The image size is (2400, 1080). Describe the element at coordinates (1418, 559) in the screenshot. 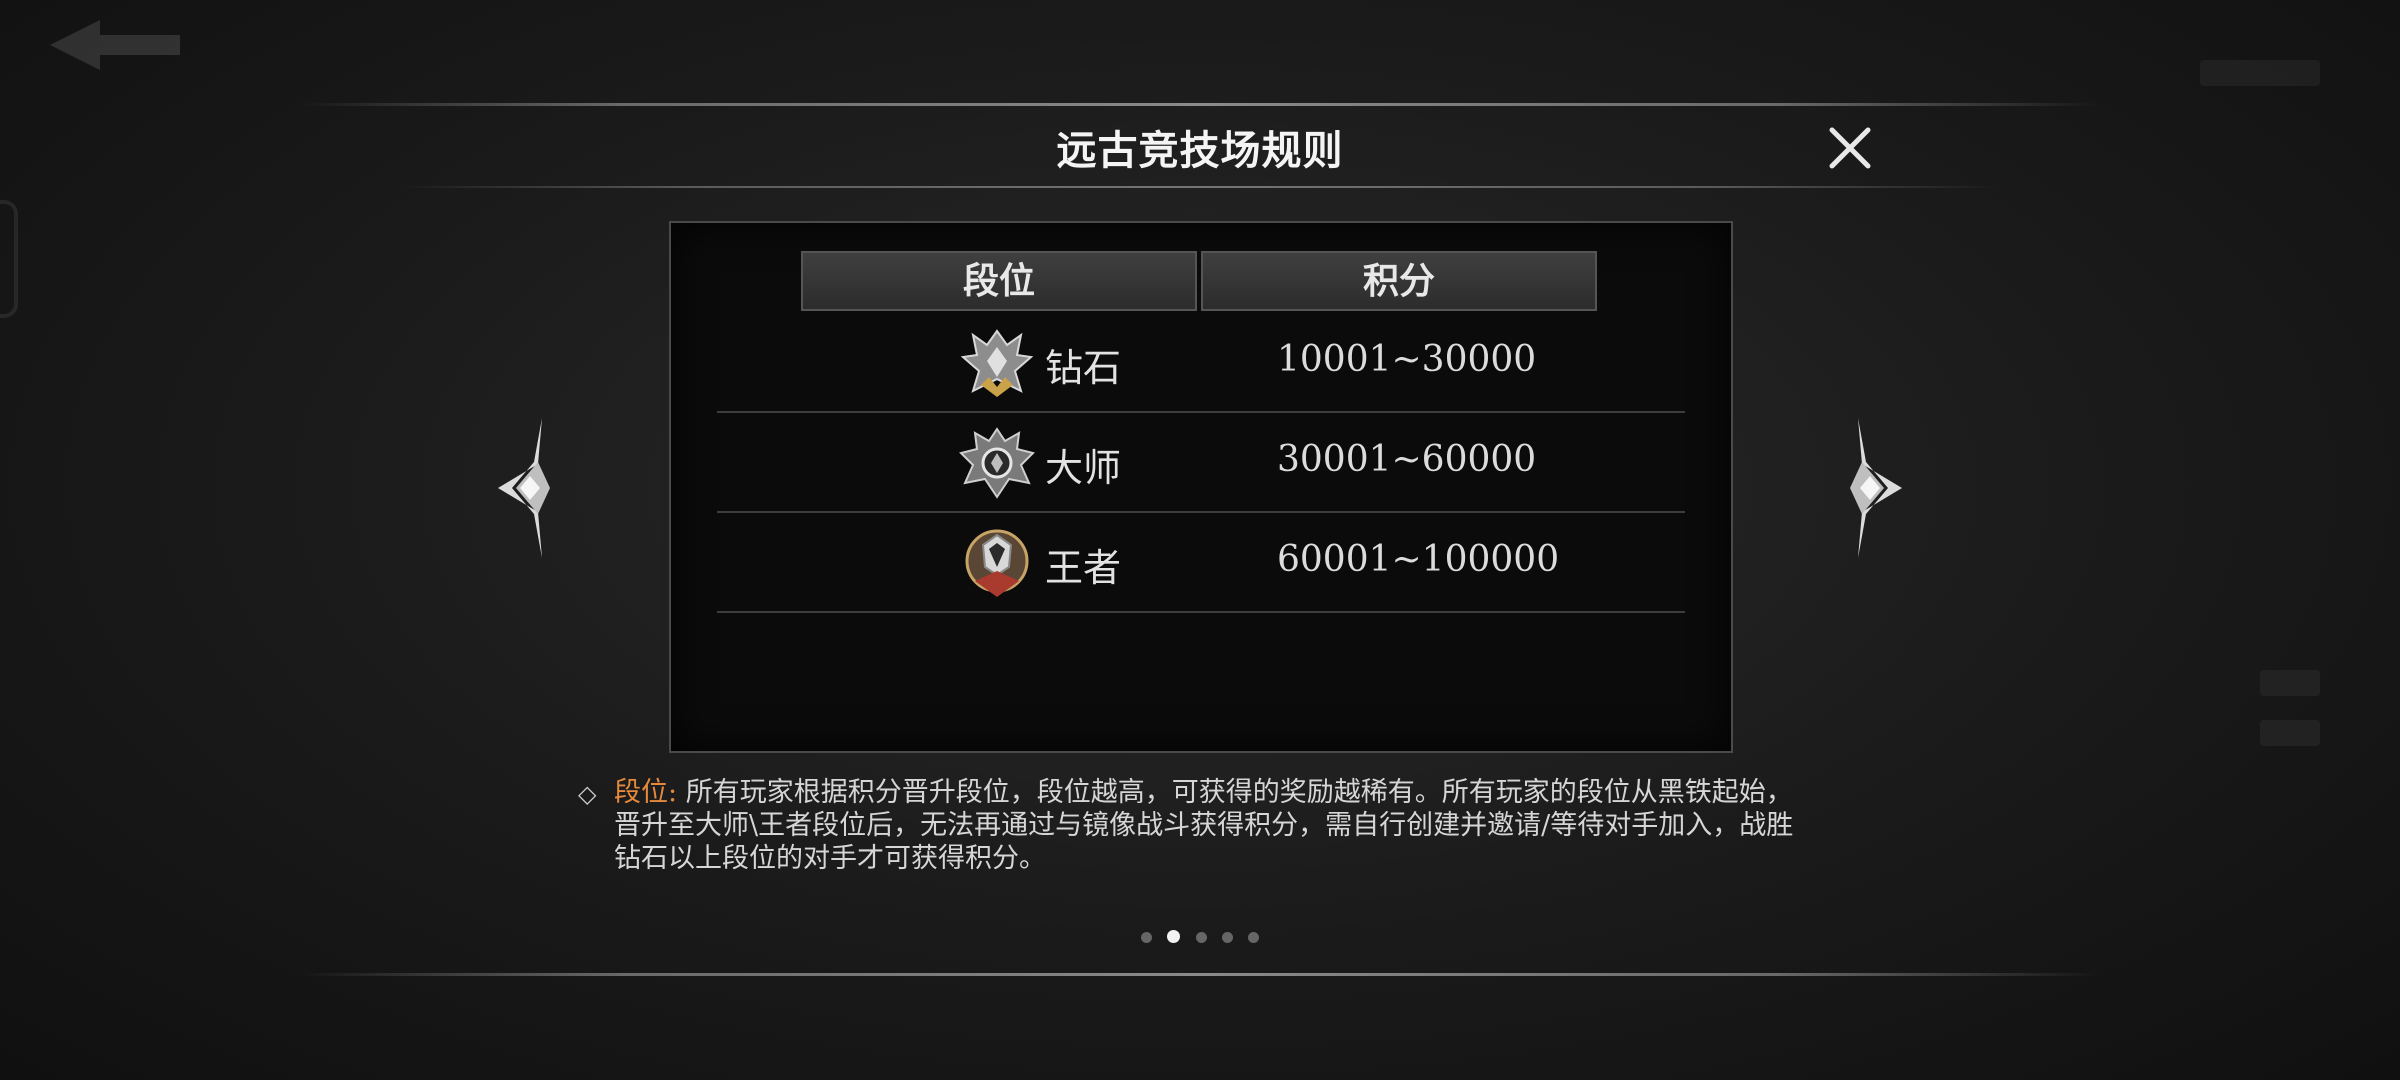

I see `rank-score: 60001~100000` at that location.